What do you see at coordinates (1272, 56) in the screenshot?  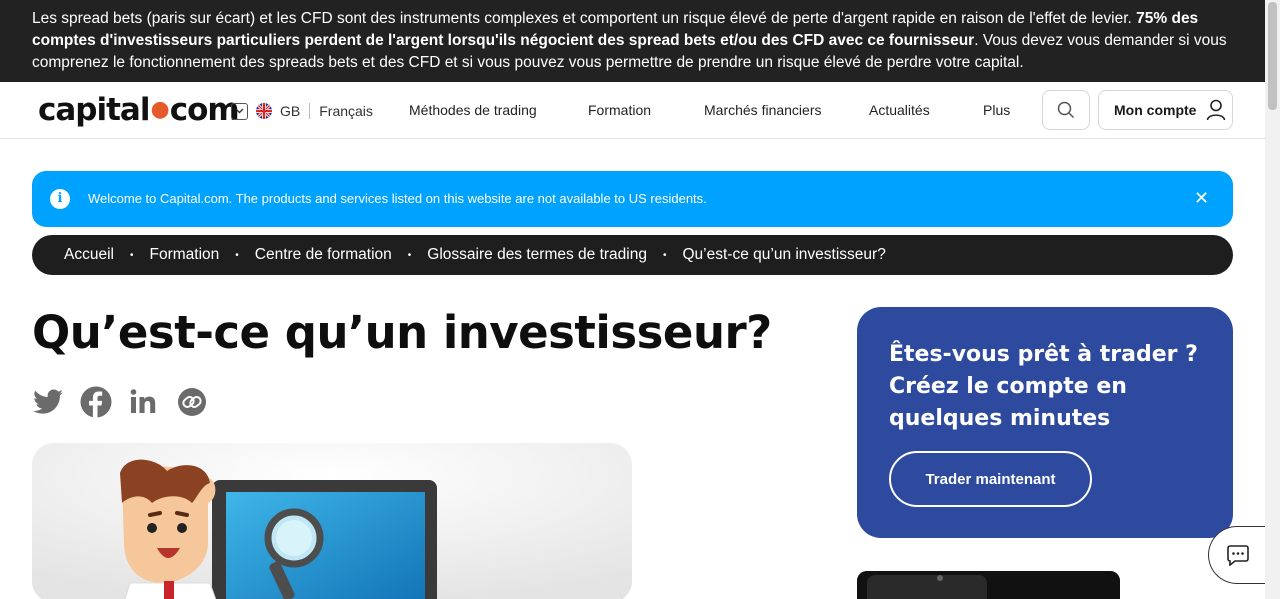 I see `scrollbar-thumb` at bounding box center [1272, 56].